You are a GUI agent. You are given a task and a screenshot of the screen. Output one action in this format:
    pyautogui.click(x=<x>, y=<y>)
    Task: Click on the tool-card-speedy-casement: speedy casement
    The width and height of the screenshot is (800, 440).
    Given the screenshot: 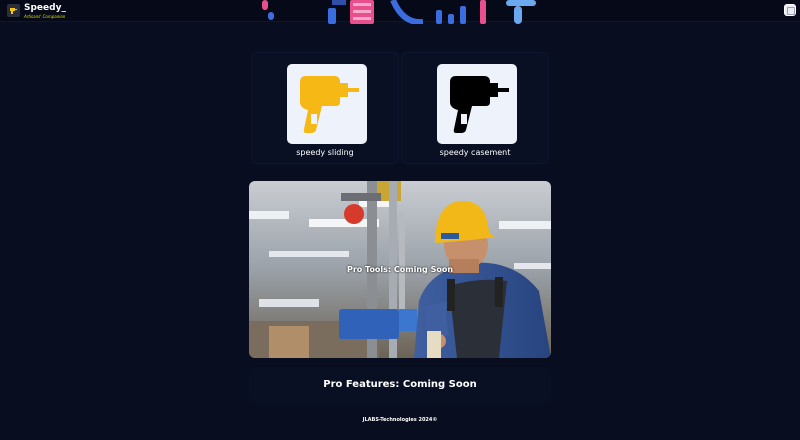 What is the action you would take?
    pyautogui.click(x=475, y=108)
    